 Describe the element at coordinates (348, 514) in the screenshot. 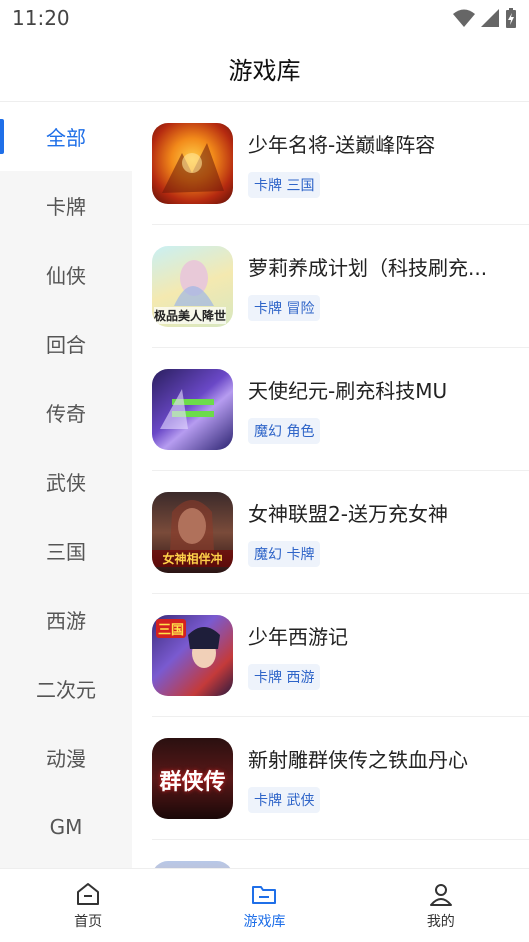

I see `game-name: 女神联盟2-送万充女神` at that location.